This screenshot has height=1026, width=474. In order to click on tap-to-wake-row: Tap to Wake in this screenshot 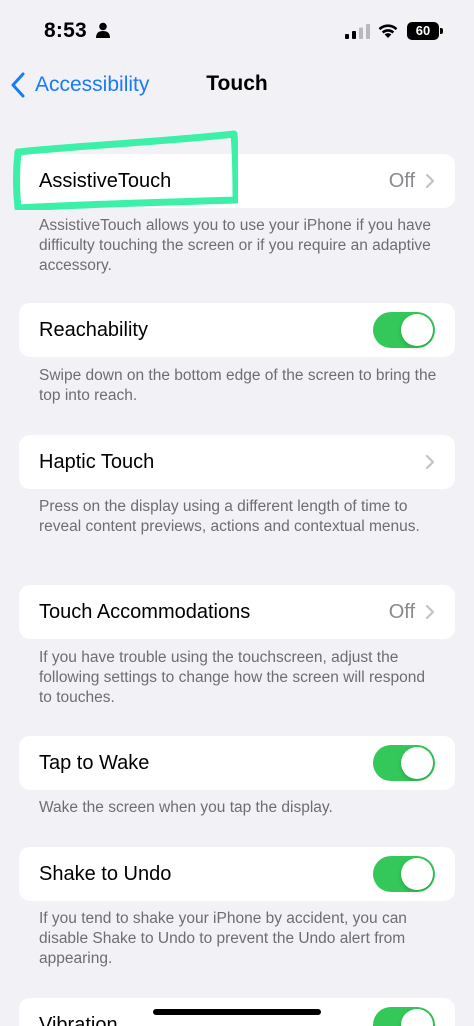, I will do `click(237, 763)`.